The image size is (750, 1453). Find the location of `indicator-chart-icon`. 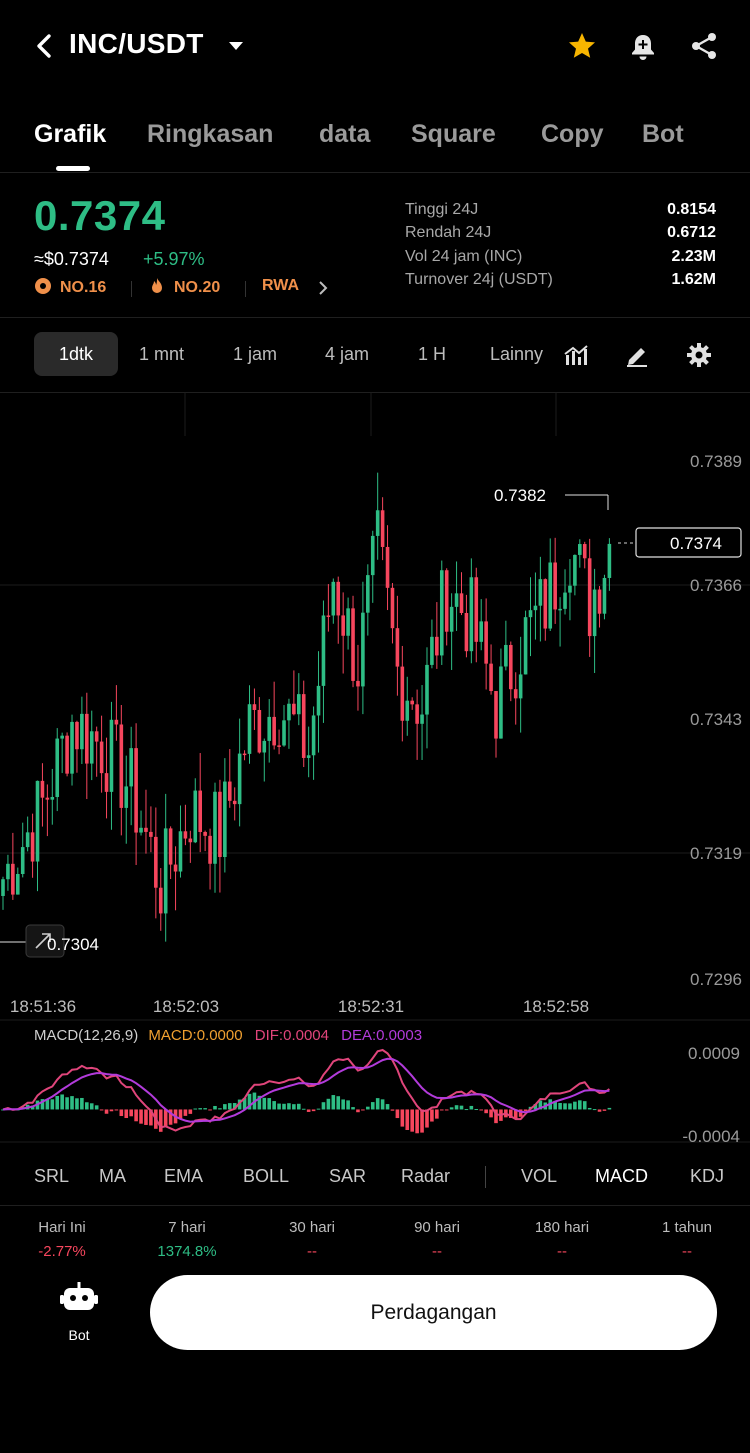

indicator-chart-icon is located at coordinates (576, 355).